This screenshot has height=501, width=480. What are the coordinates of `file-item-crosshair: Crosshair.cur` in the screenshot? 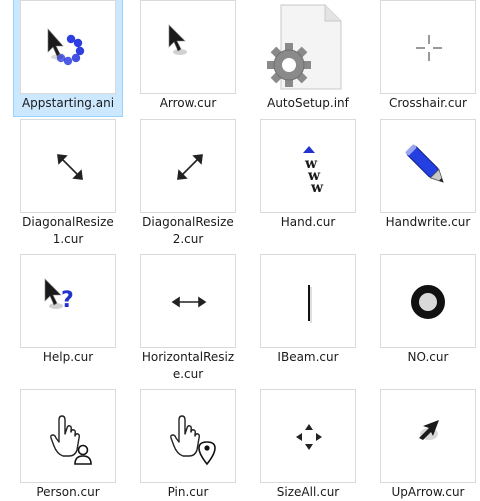 It's located at (427, 58).